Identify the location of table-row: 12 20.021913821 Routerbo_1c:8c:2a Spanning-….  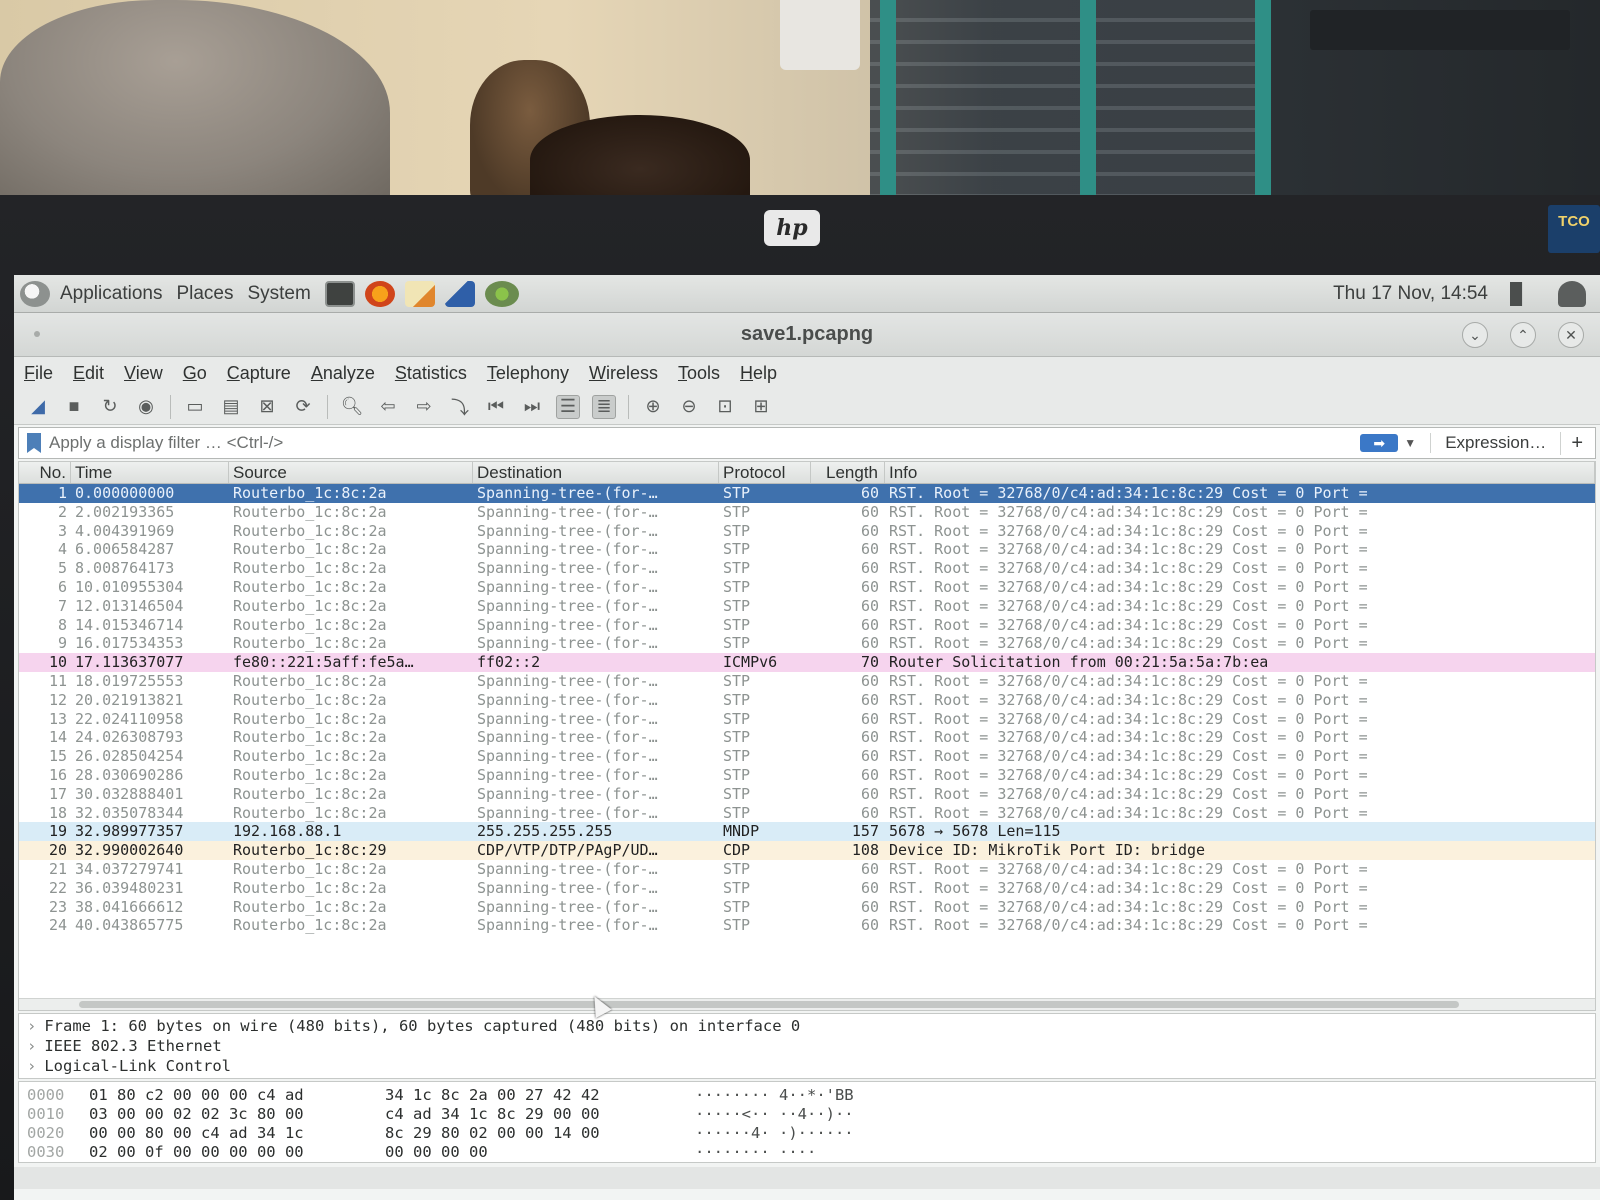
(807, 700).